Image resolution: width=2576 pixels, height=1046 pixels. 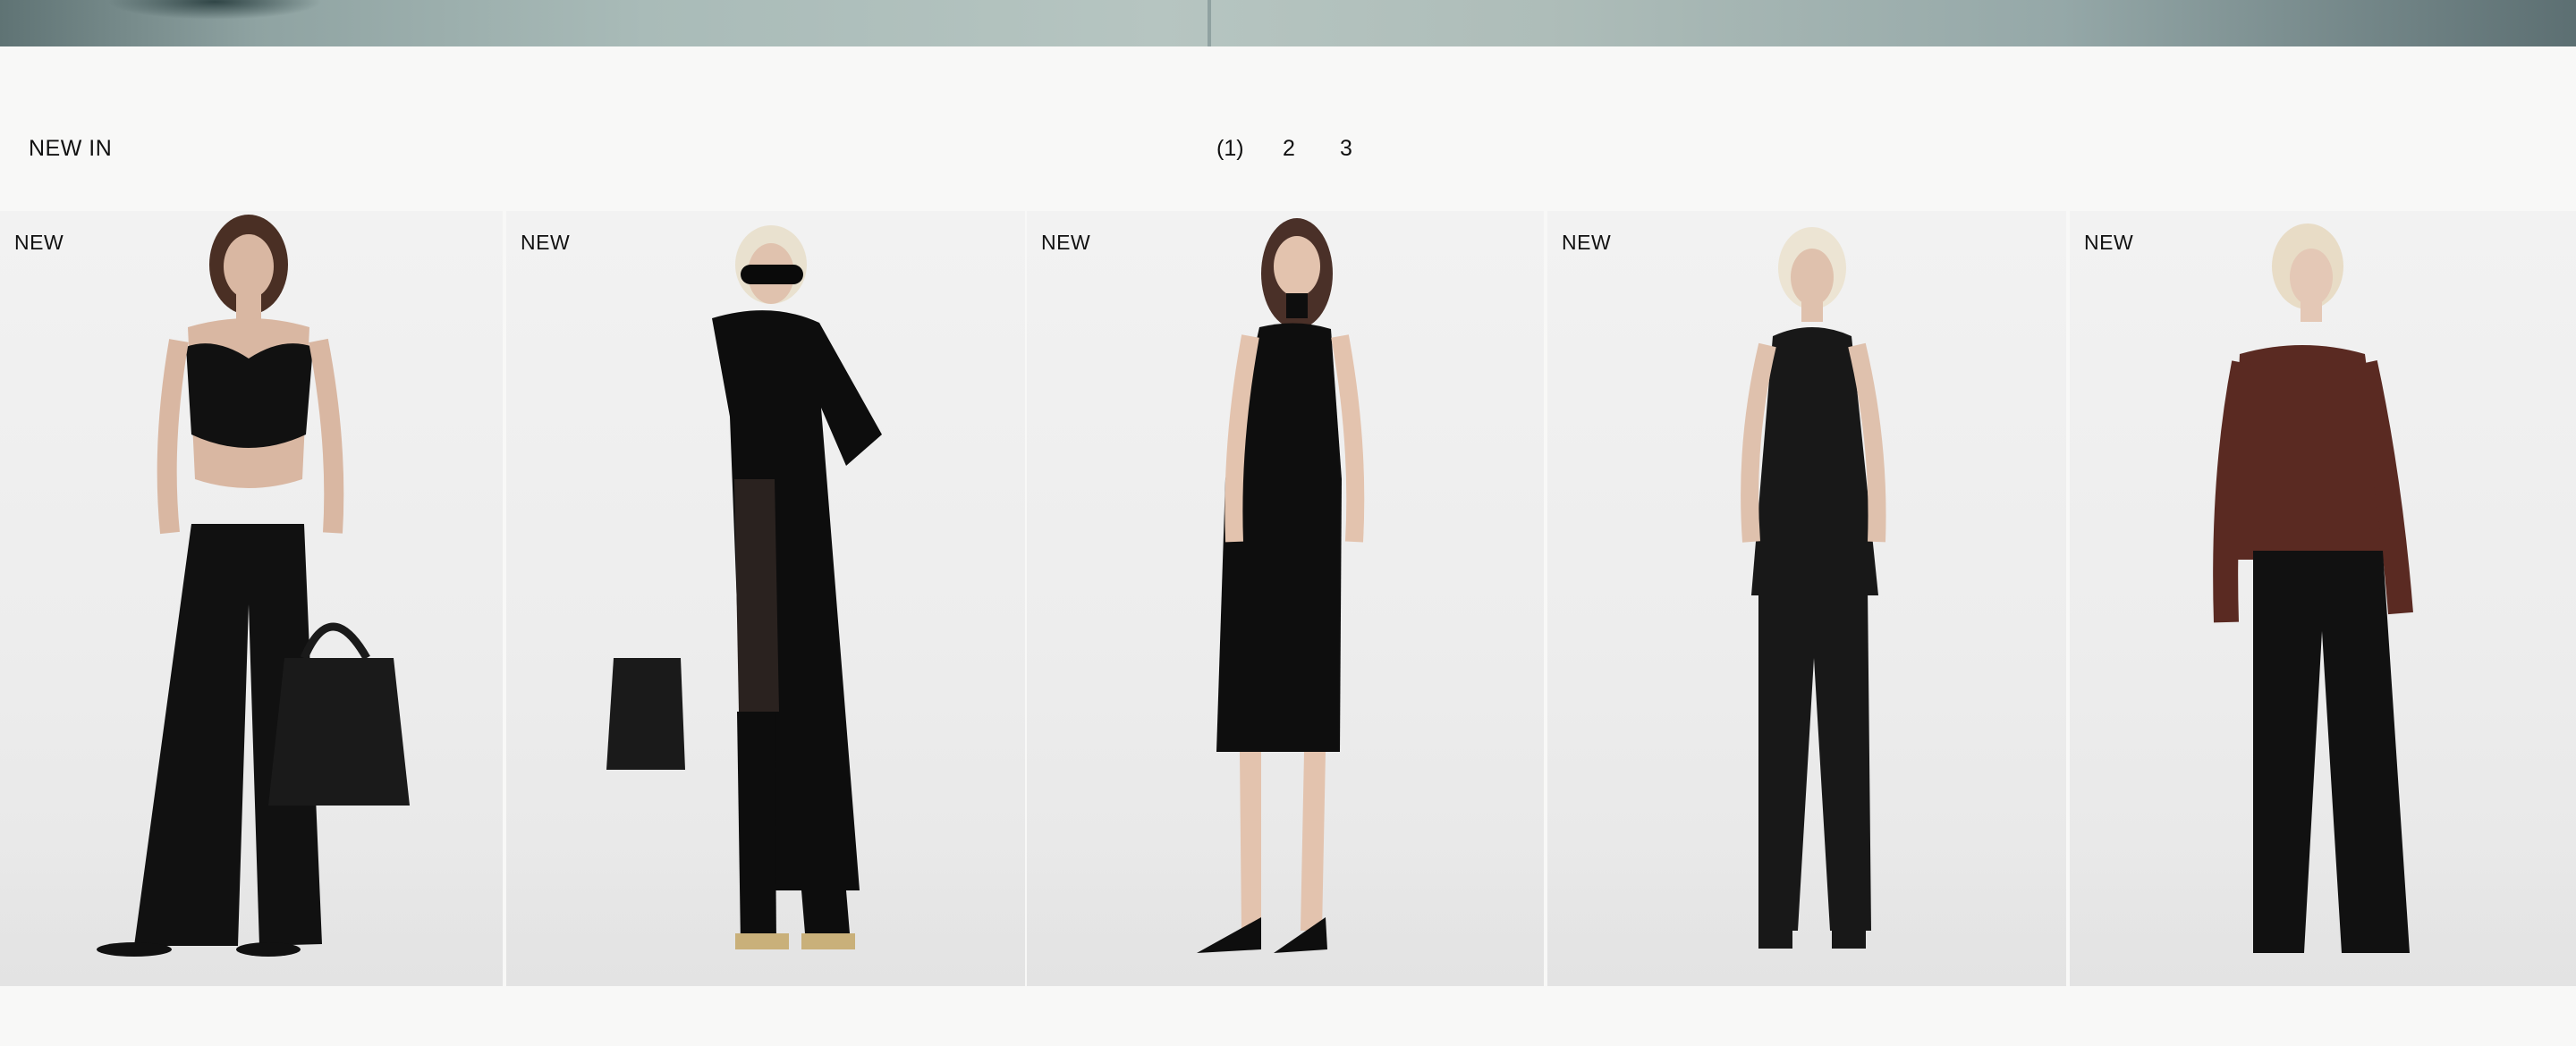 What do you see at coordinates (1288, 1016) in the screenshot?
I see `section-bottom-spacer` at bounding box center [1288, 1016].